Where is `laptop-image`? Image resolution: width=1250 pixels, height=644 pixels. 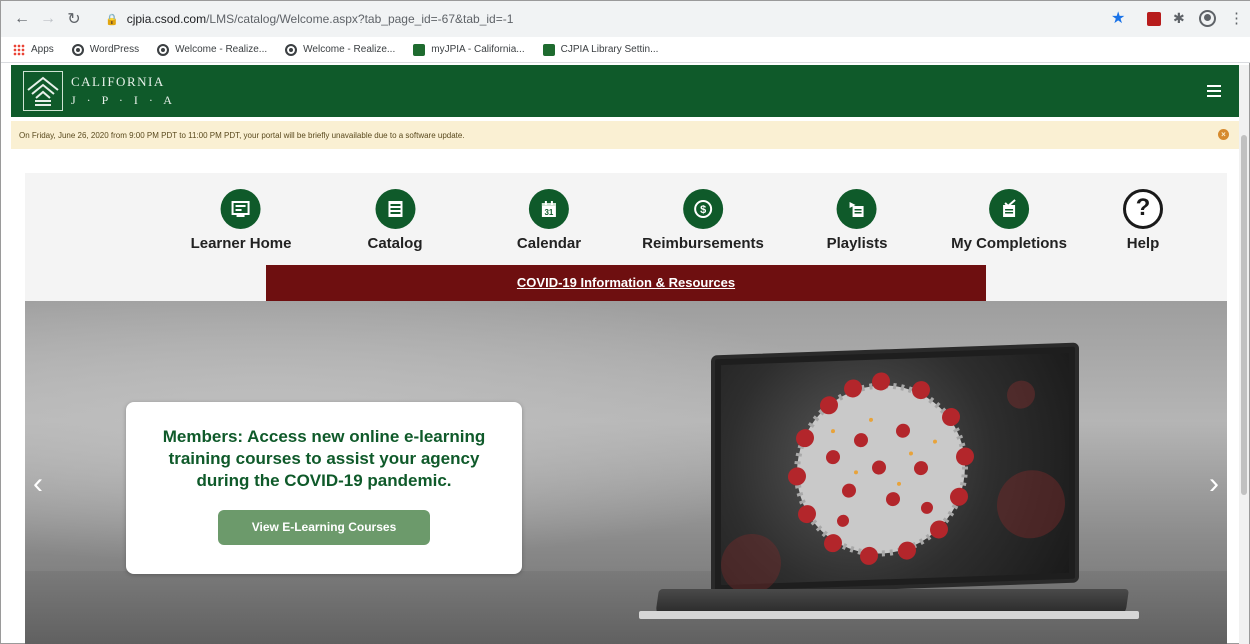 laptop-image is located at coordinates (895, 469).